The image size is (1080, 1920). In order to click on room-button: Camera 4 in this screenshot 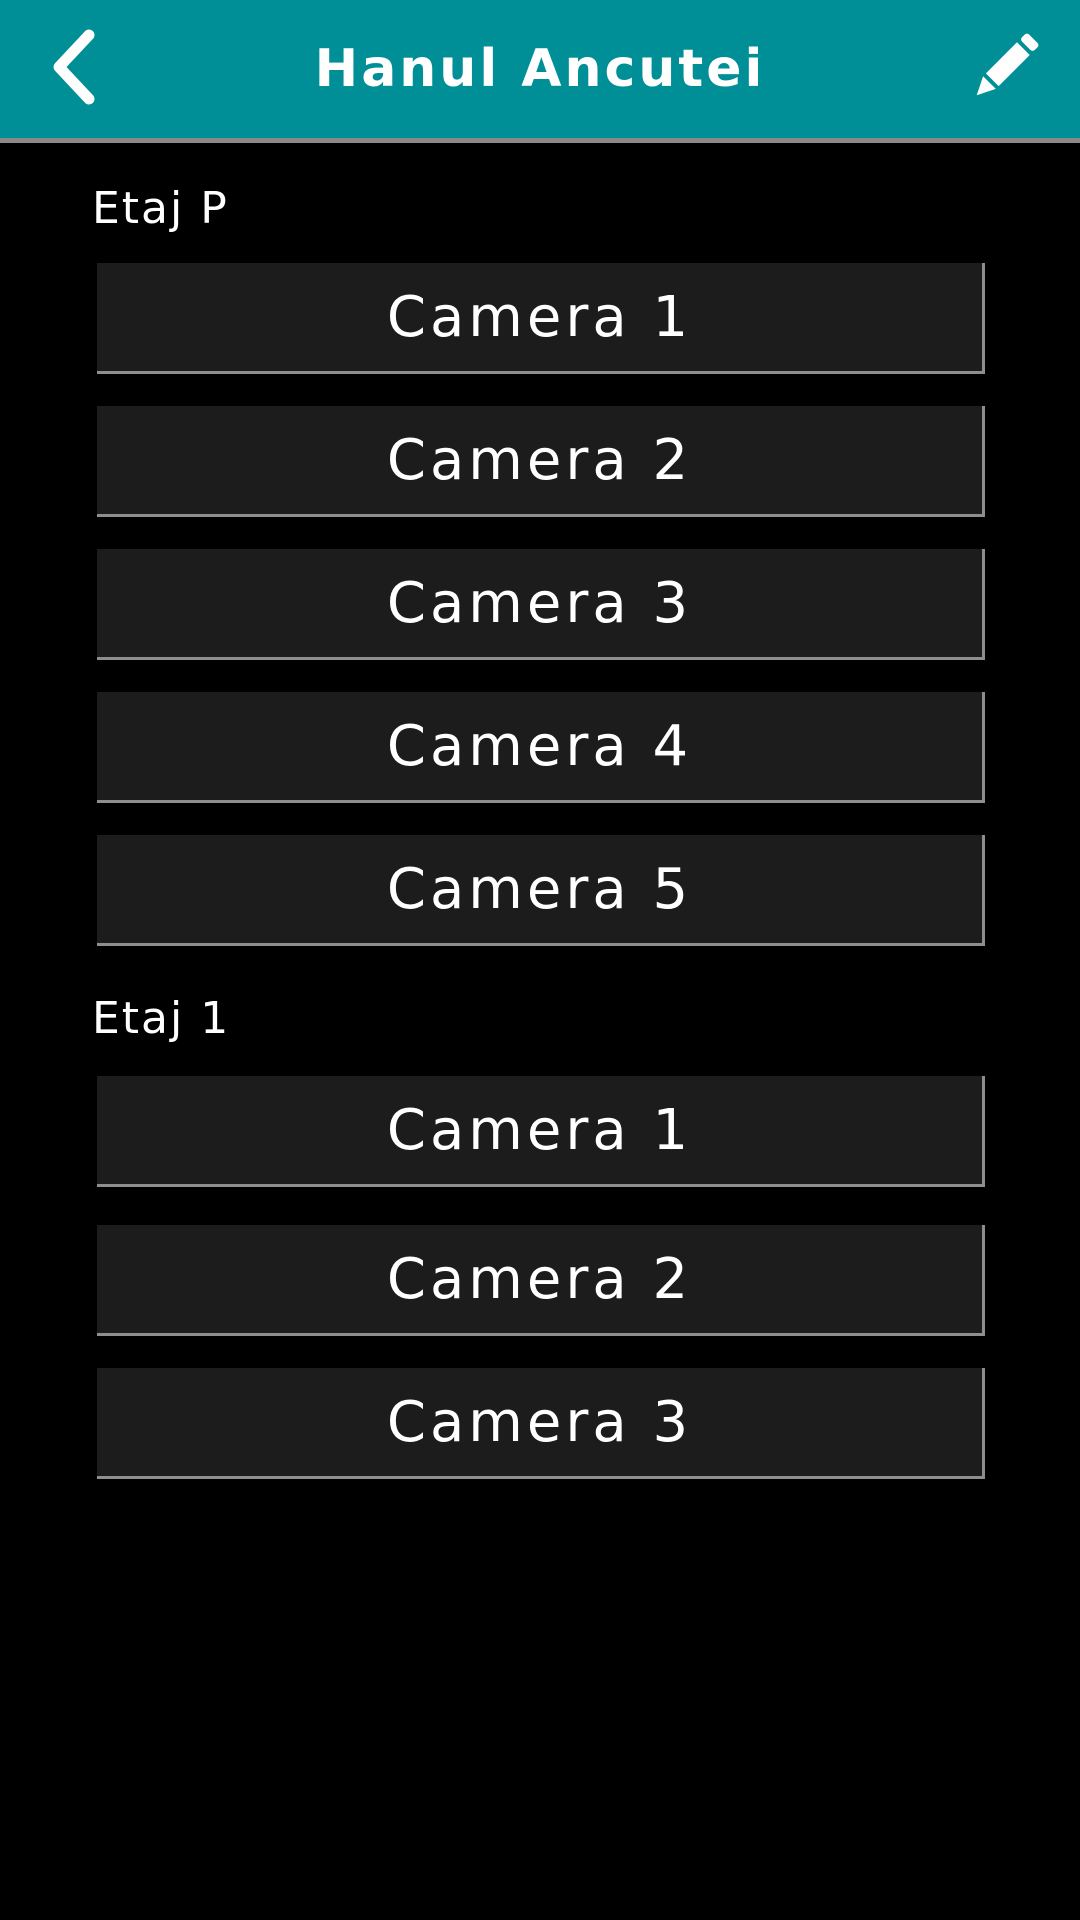, I will do `click(541, 747)`.